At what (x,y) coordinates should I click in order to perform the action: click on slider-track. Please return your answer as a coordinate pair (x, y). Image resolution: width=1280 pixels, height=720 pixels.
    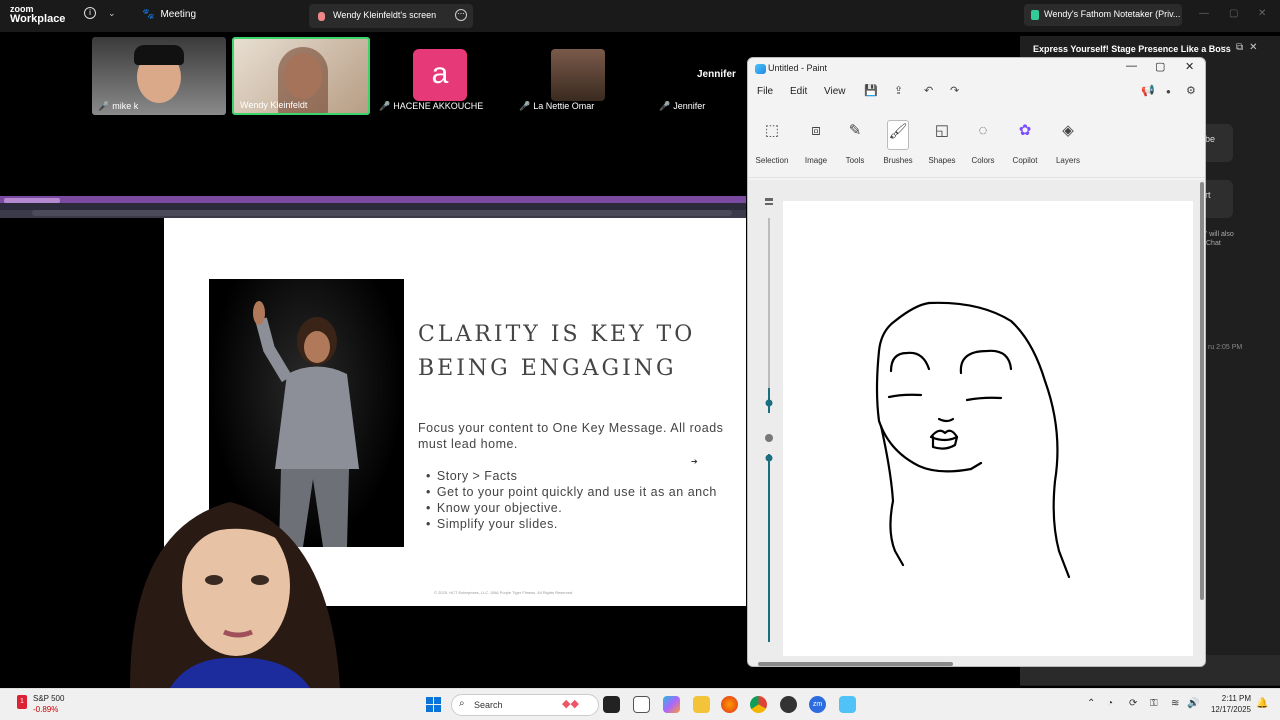
    Looking at the image, I should click on (769, 423).